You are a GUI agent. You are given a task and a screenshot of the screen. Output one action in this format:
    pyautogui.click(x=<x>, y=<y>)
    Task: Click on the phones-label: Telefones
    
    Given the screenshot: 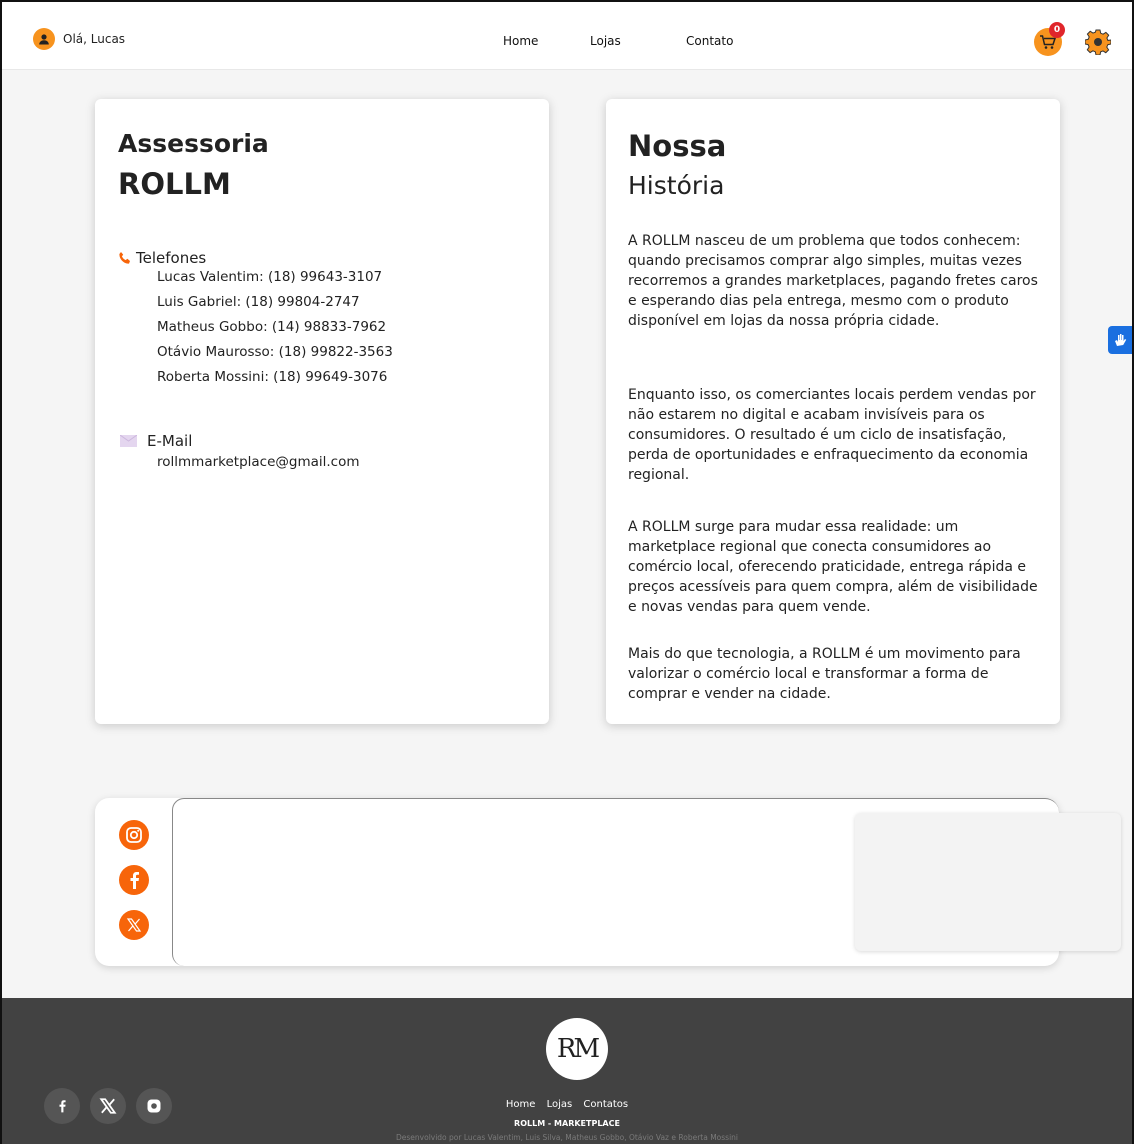 What is the action you would take?
    pyautogui.click(x=171, y=258)
    